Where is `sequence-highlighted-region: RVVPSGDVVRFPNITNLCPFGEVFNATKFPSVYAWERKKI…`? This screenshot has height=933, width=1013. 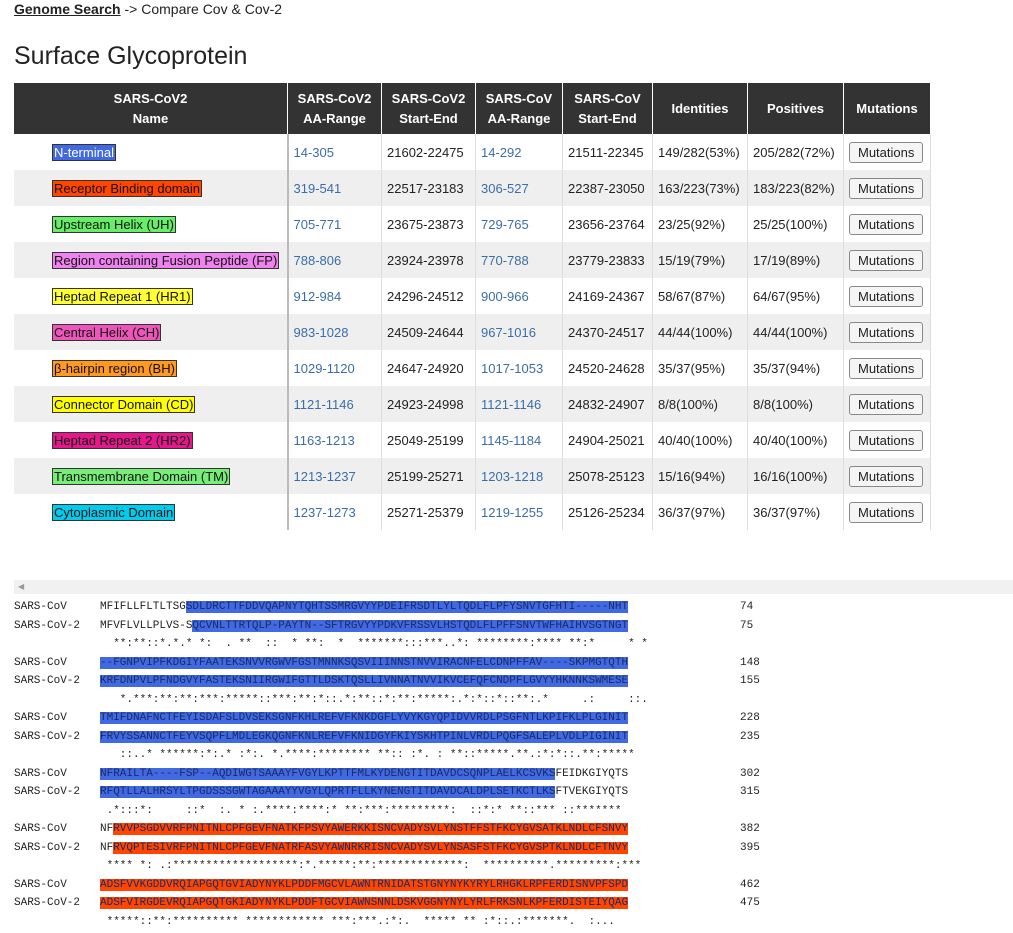
sequence-highlighted-region: RVVPSGDVVRFPNITNLCPFGEVFNATKFPSVYAWERKKI… is located at coordinates (371, 829).